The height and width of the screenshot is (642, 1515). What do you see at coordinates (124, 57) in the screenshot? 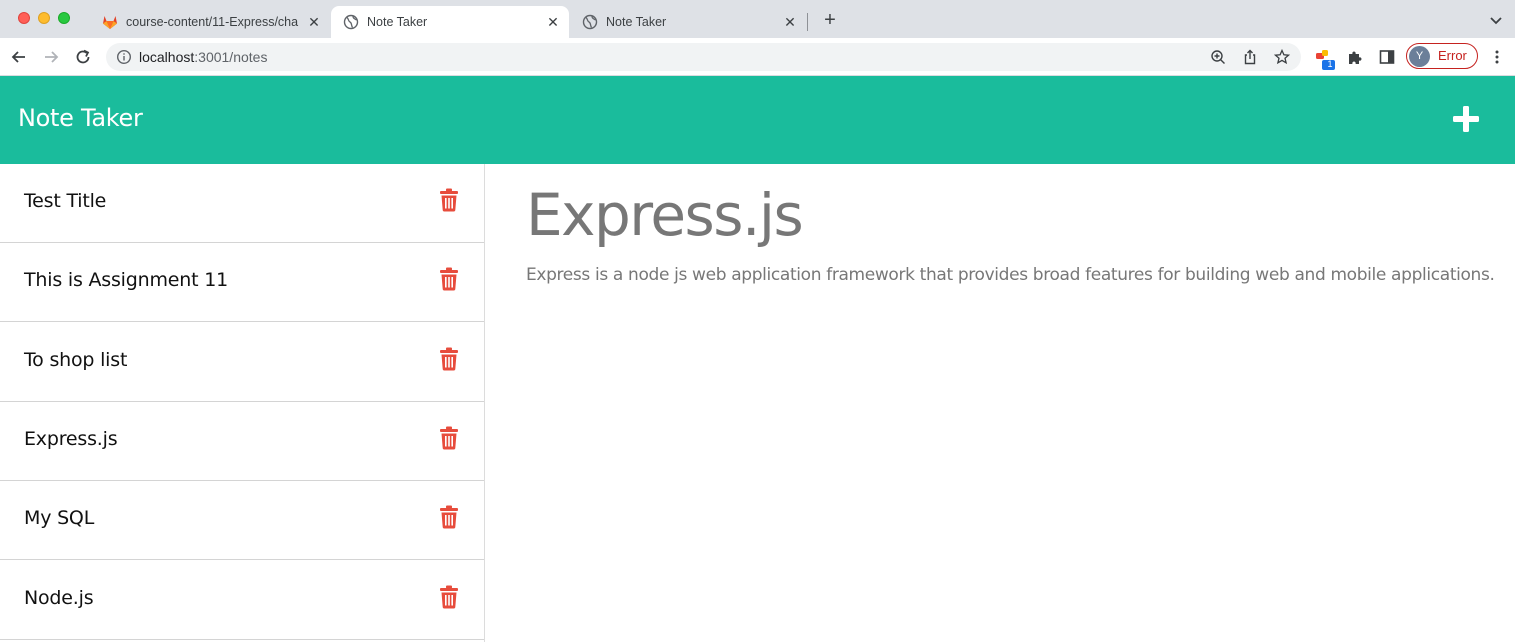
I see `site-info-icon` at bounding box center [124, 57].